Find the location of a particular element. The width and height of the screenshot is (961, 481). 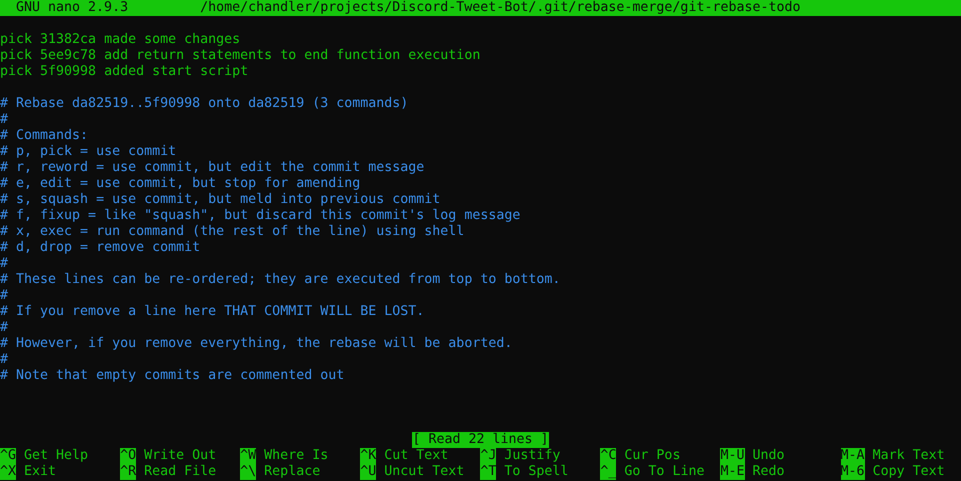

shortcut-label: Exit is located at coordinates (40, 472).